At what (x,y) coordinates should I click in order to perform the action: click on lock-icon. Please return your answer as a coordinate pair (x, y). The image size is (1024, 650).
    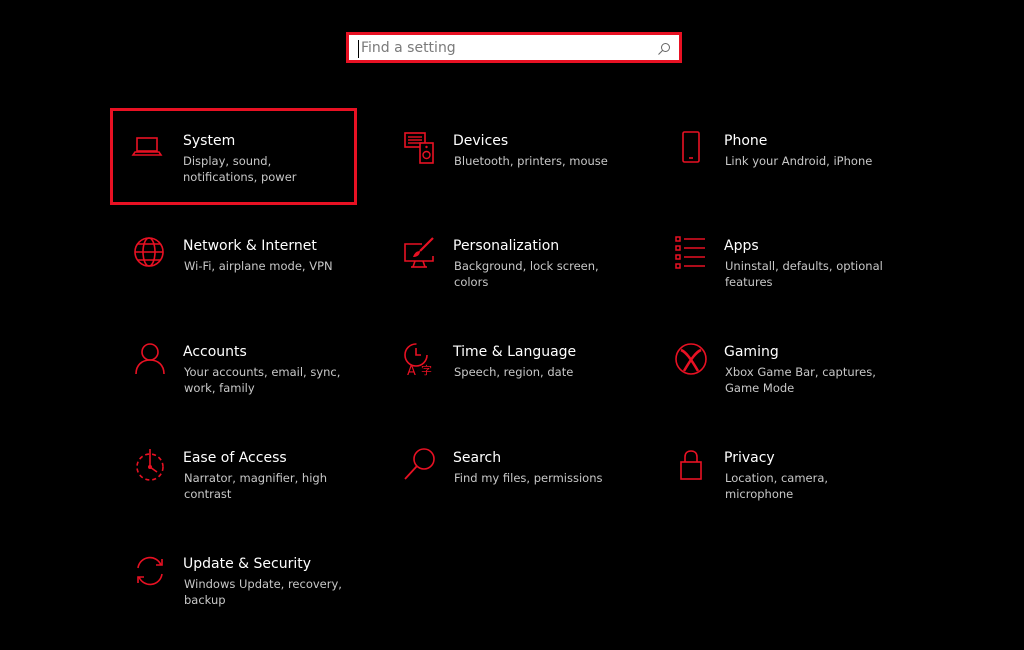
    Looking at the image, I should click on (691, 465).